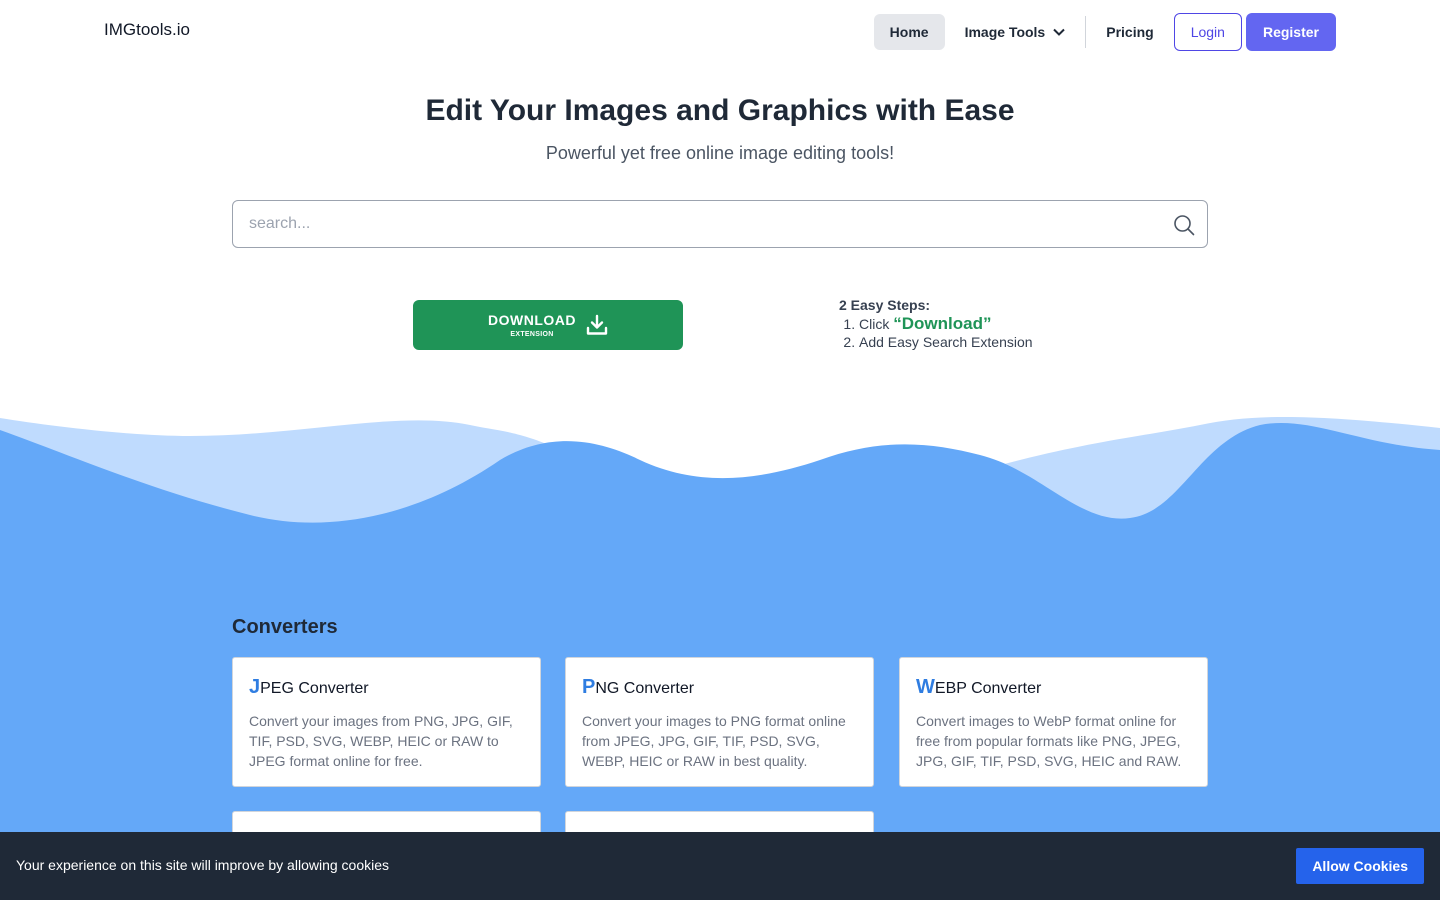 The image size is (1440, 900). I want to click on search-box, so click(720, 224).